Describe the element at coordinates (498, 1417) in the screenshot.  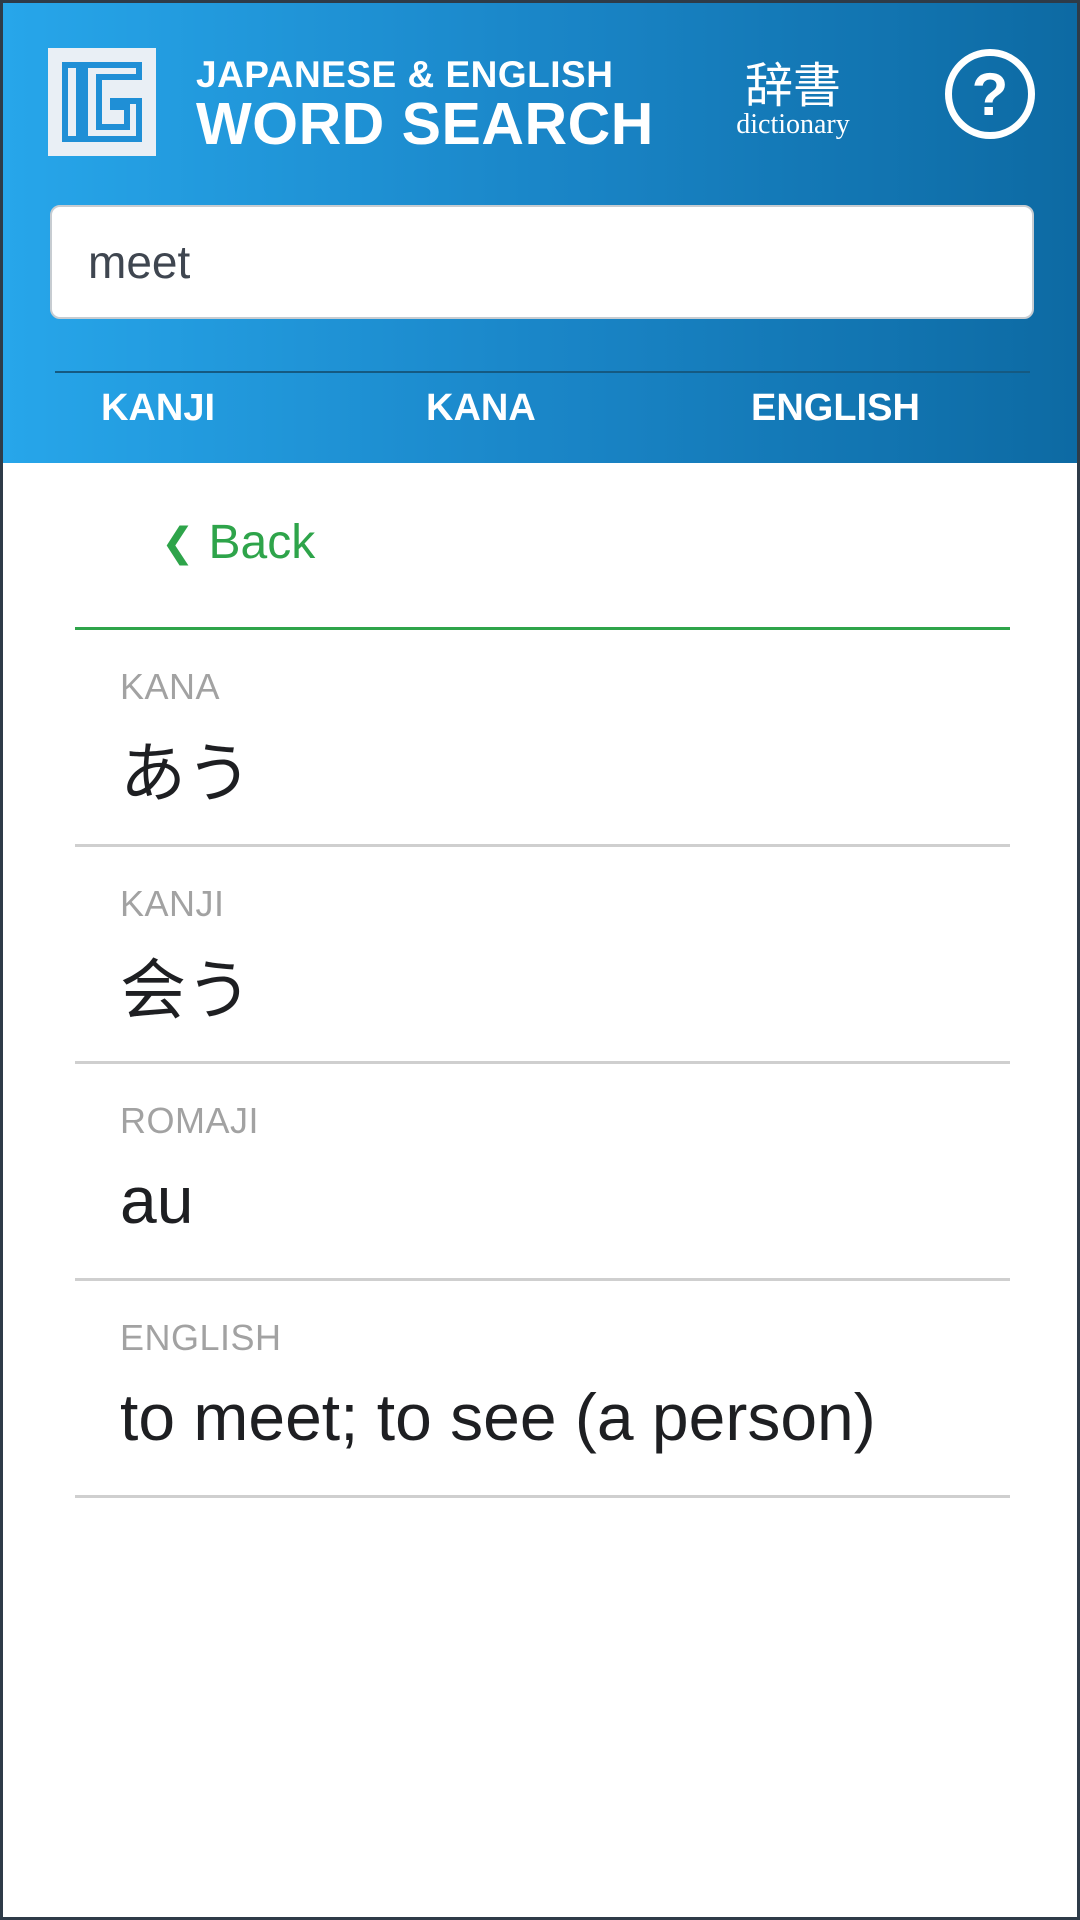
I see `entry-value: to meet; to see (a person)` at that location.